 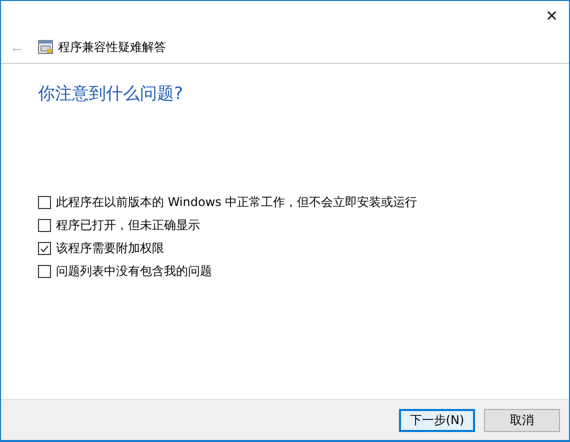 I want to click on close-button: ✕, so click(x=552, y=16).